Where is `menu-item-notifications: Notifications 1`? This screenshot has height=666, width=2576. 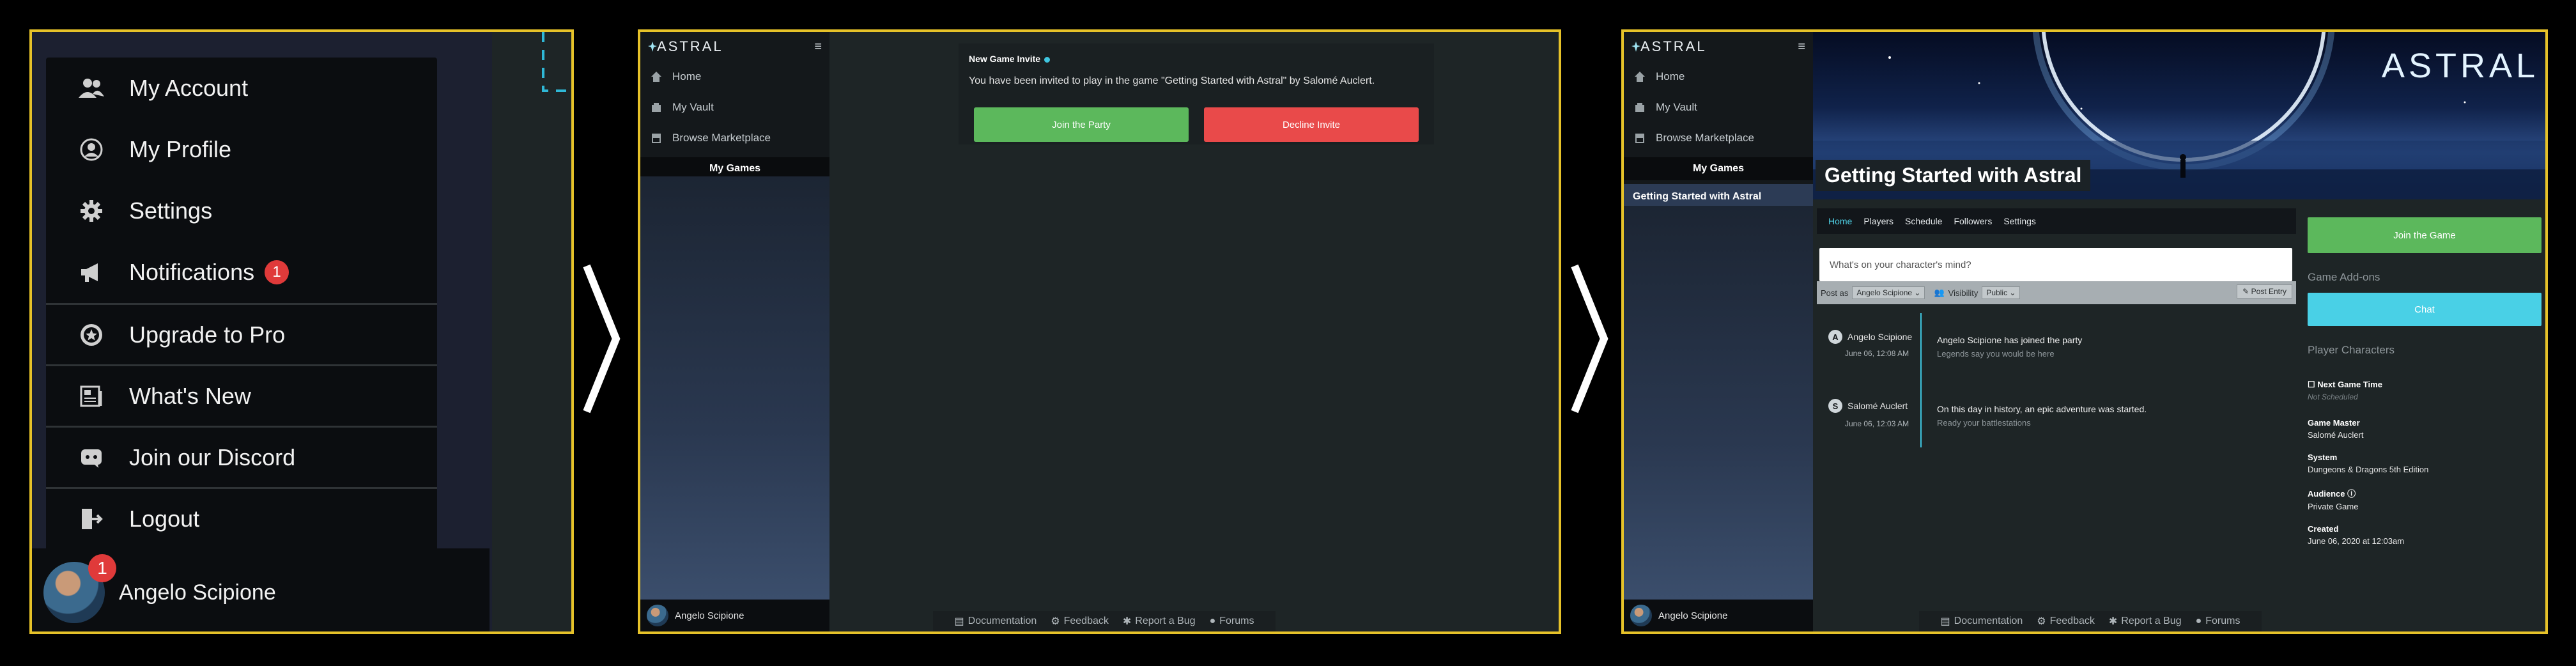 menu-item-notifications: Notifications 1 is located at coordinates (241, 272).